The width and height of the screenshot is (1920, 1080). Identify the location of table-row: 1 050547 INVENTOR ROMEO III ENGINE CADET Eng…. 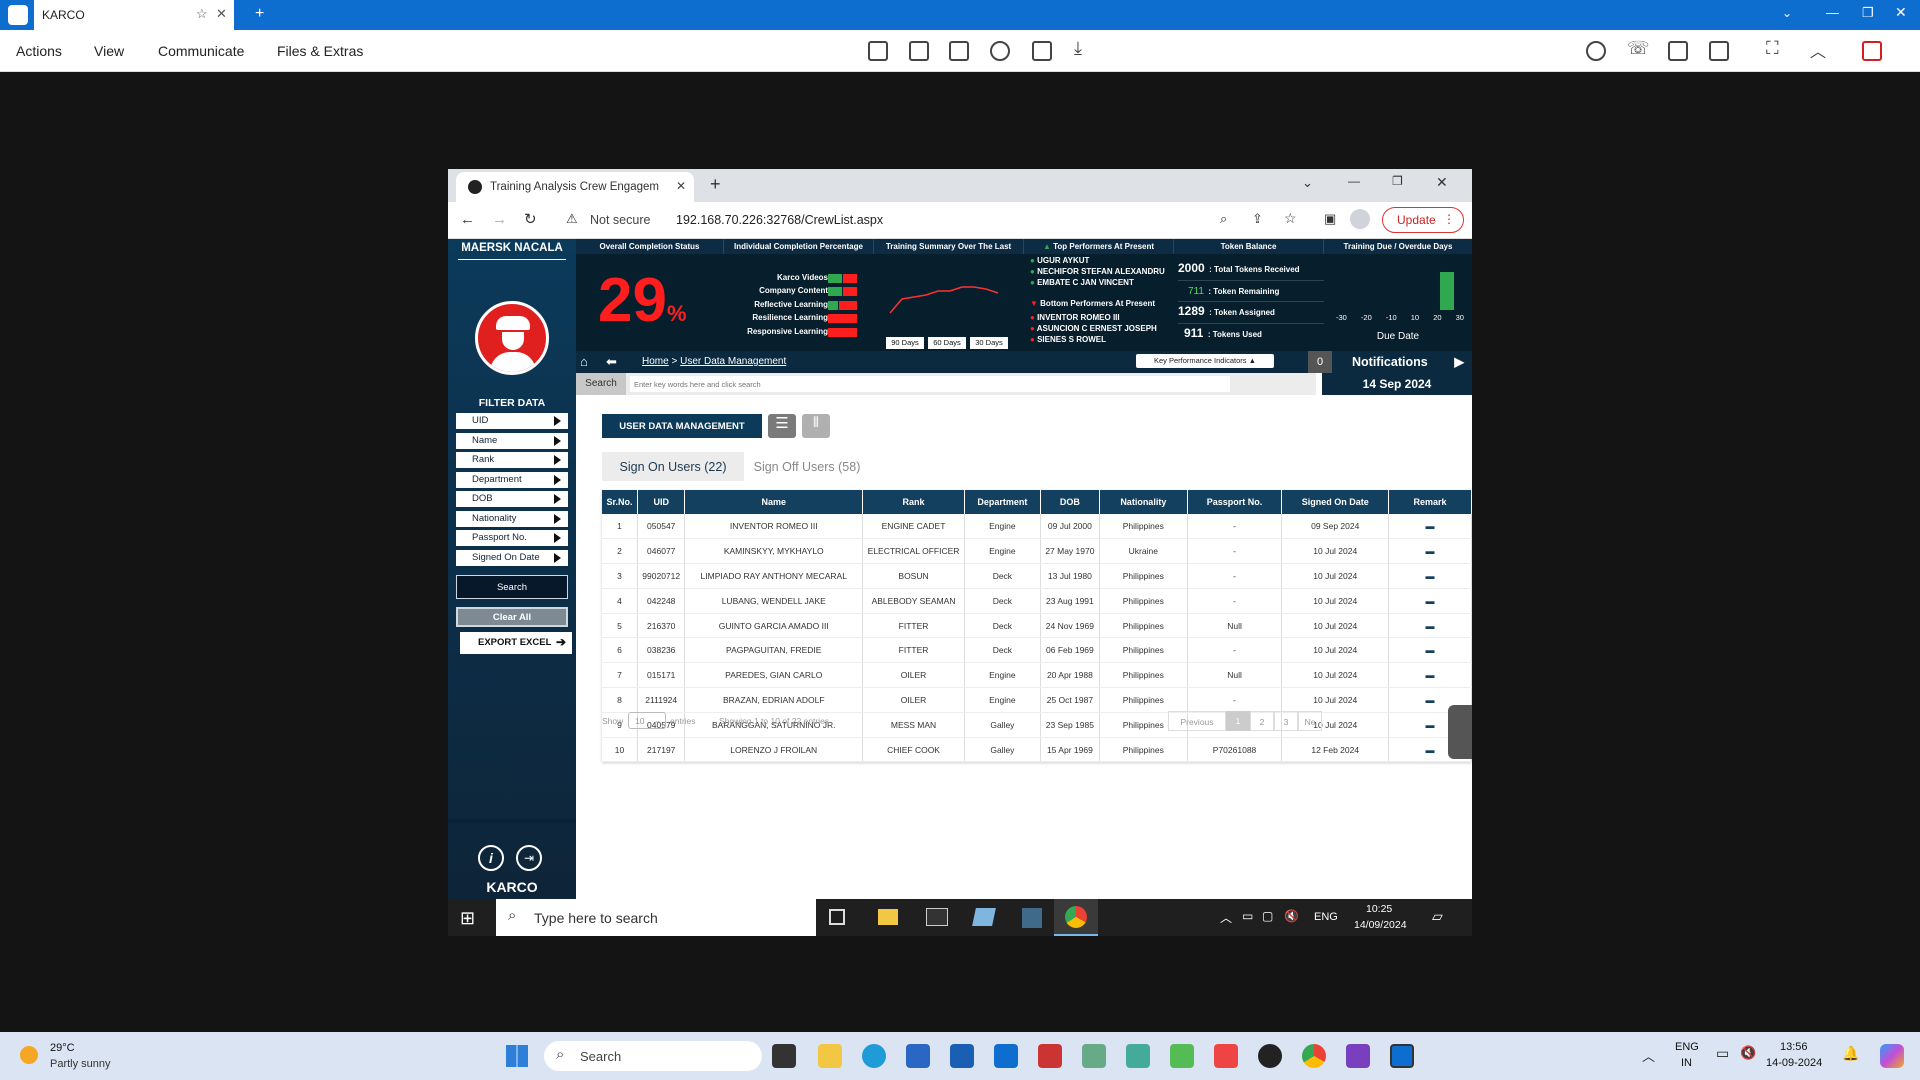
(1037, 527).